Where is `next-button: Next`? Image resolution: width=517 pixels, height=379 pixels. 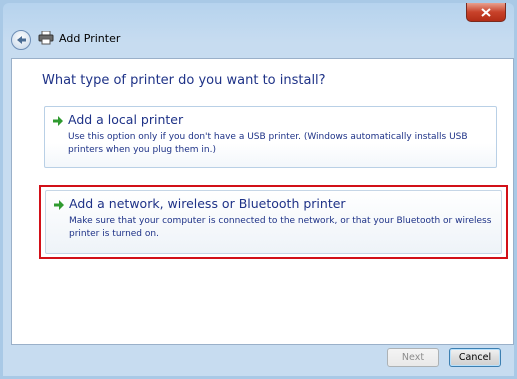 next-button: Next is located at coordinates (413, 357).